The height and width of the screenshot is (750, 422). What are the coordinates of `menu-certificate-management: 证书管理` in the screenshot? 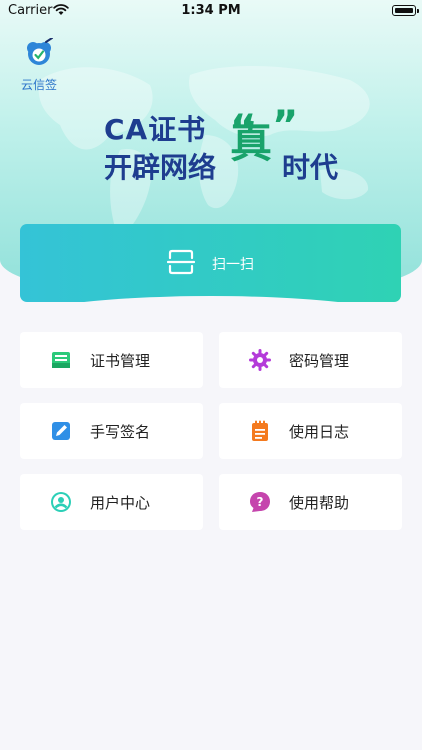 It's located at (111, 360).